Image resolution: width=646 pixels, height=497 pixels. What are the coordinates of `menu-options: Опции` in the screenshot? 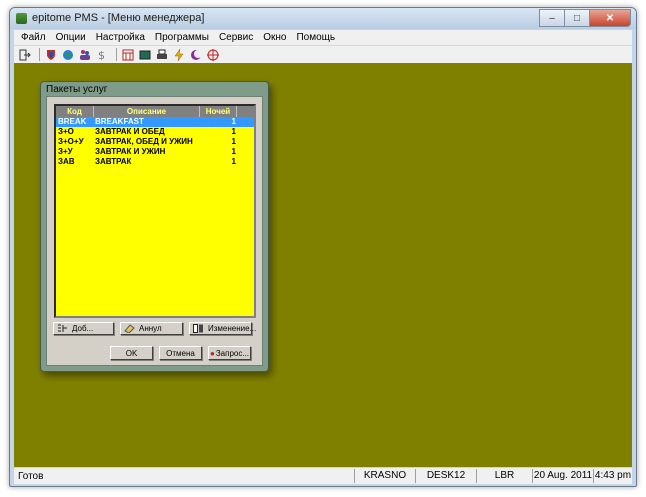 It's located at (71, 37).